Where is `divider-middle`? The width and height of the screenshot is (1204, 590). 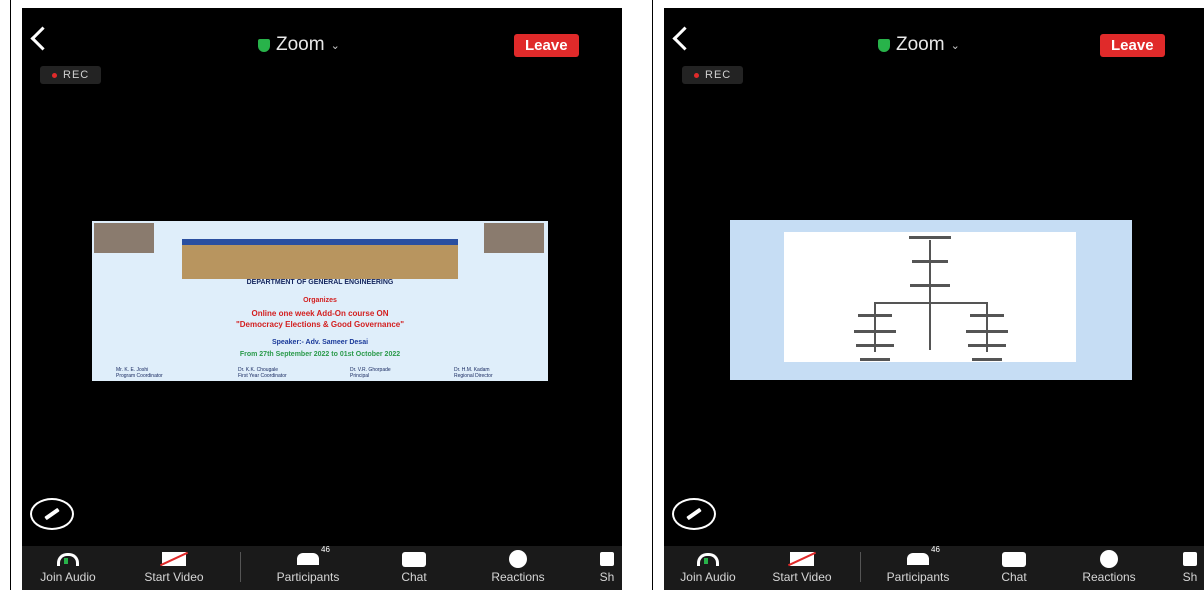
divider-middle is located at coordinates (652, 295).